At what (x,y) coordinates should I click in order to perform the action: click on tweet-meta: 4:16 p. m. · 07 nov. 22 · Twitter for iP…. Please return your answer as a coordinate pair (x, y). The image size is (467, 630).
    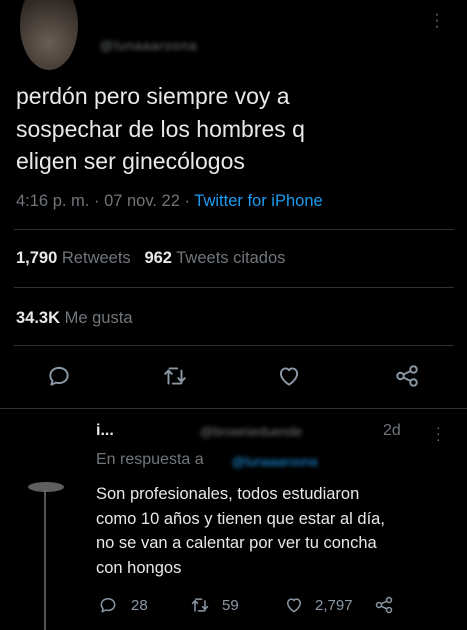
    Looking at the image, I should click on (169, 201).